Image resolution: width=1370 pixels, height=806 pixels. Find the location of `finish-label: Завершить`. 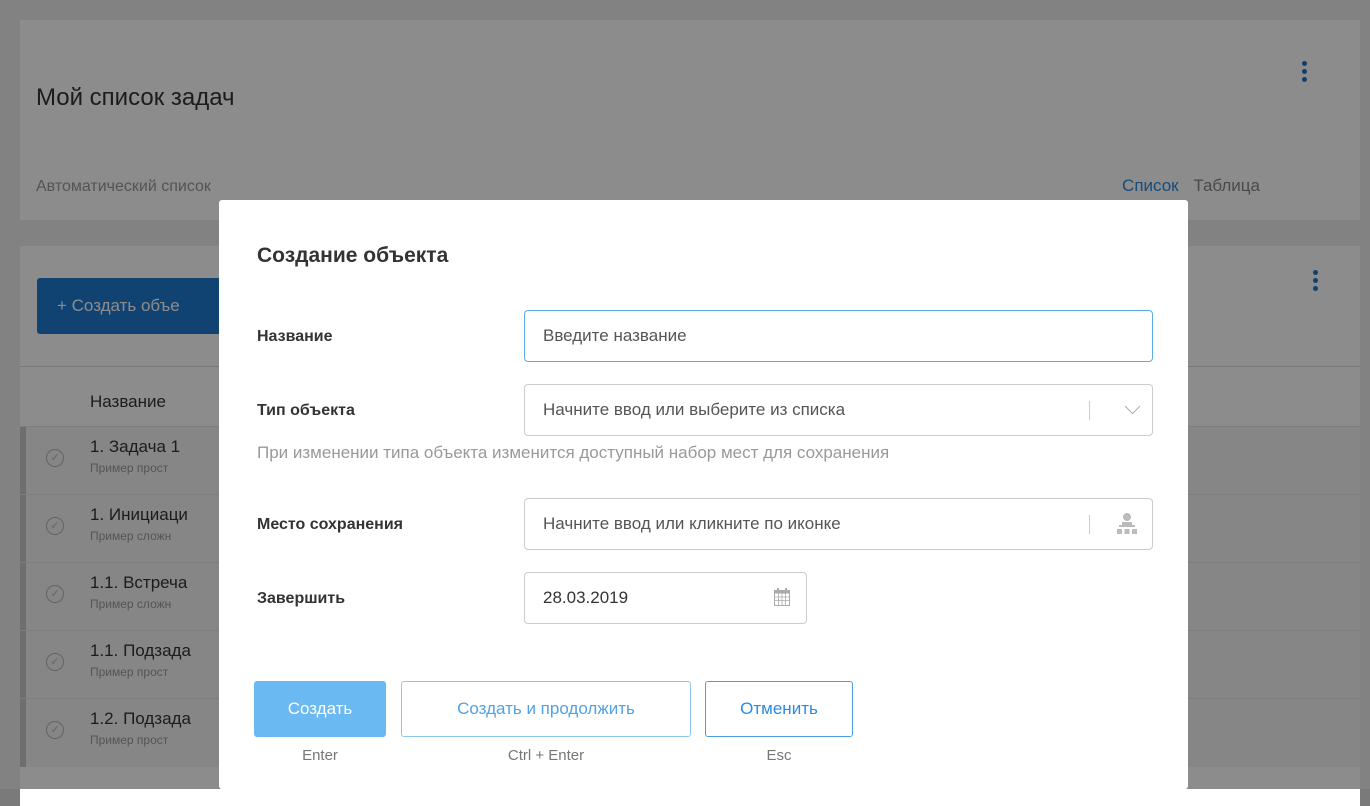

finish-label: Завершить is located at coordinates (301, 598).